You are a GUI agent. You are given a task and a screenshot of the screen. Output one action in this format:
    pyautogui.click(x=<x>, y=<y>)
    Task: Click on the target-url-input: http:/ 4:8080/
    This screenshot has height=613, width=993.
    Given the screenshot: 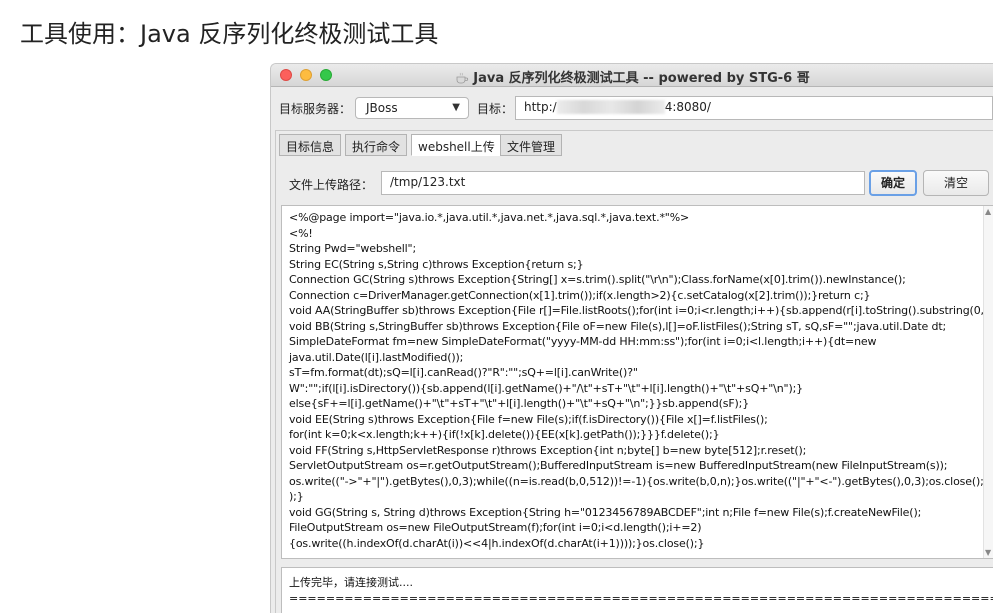 What is the action you would take?
    pyautogui.click(x=754, y=108)
    